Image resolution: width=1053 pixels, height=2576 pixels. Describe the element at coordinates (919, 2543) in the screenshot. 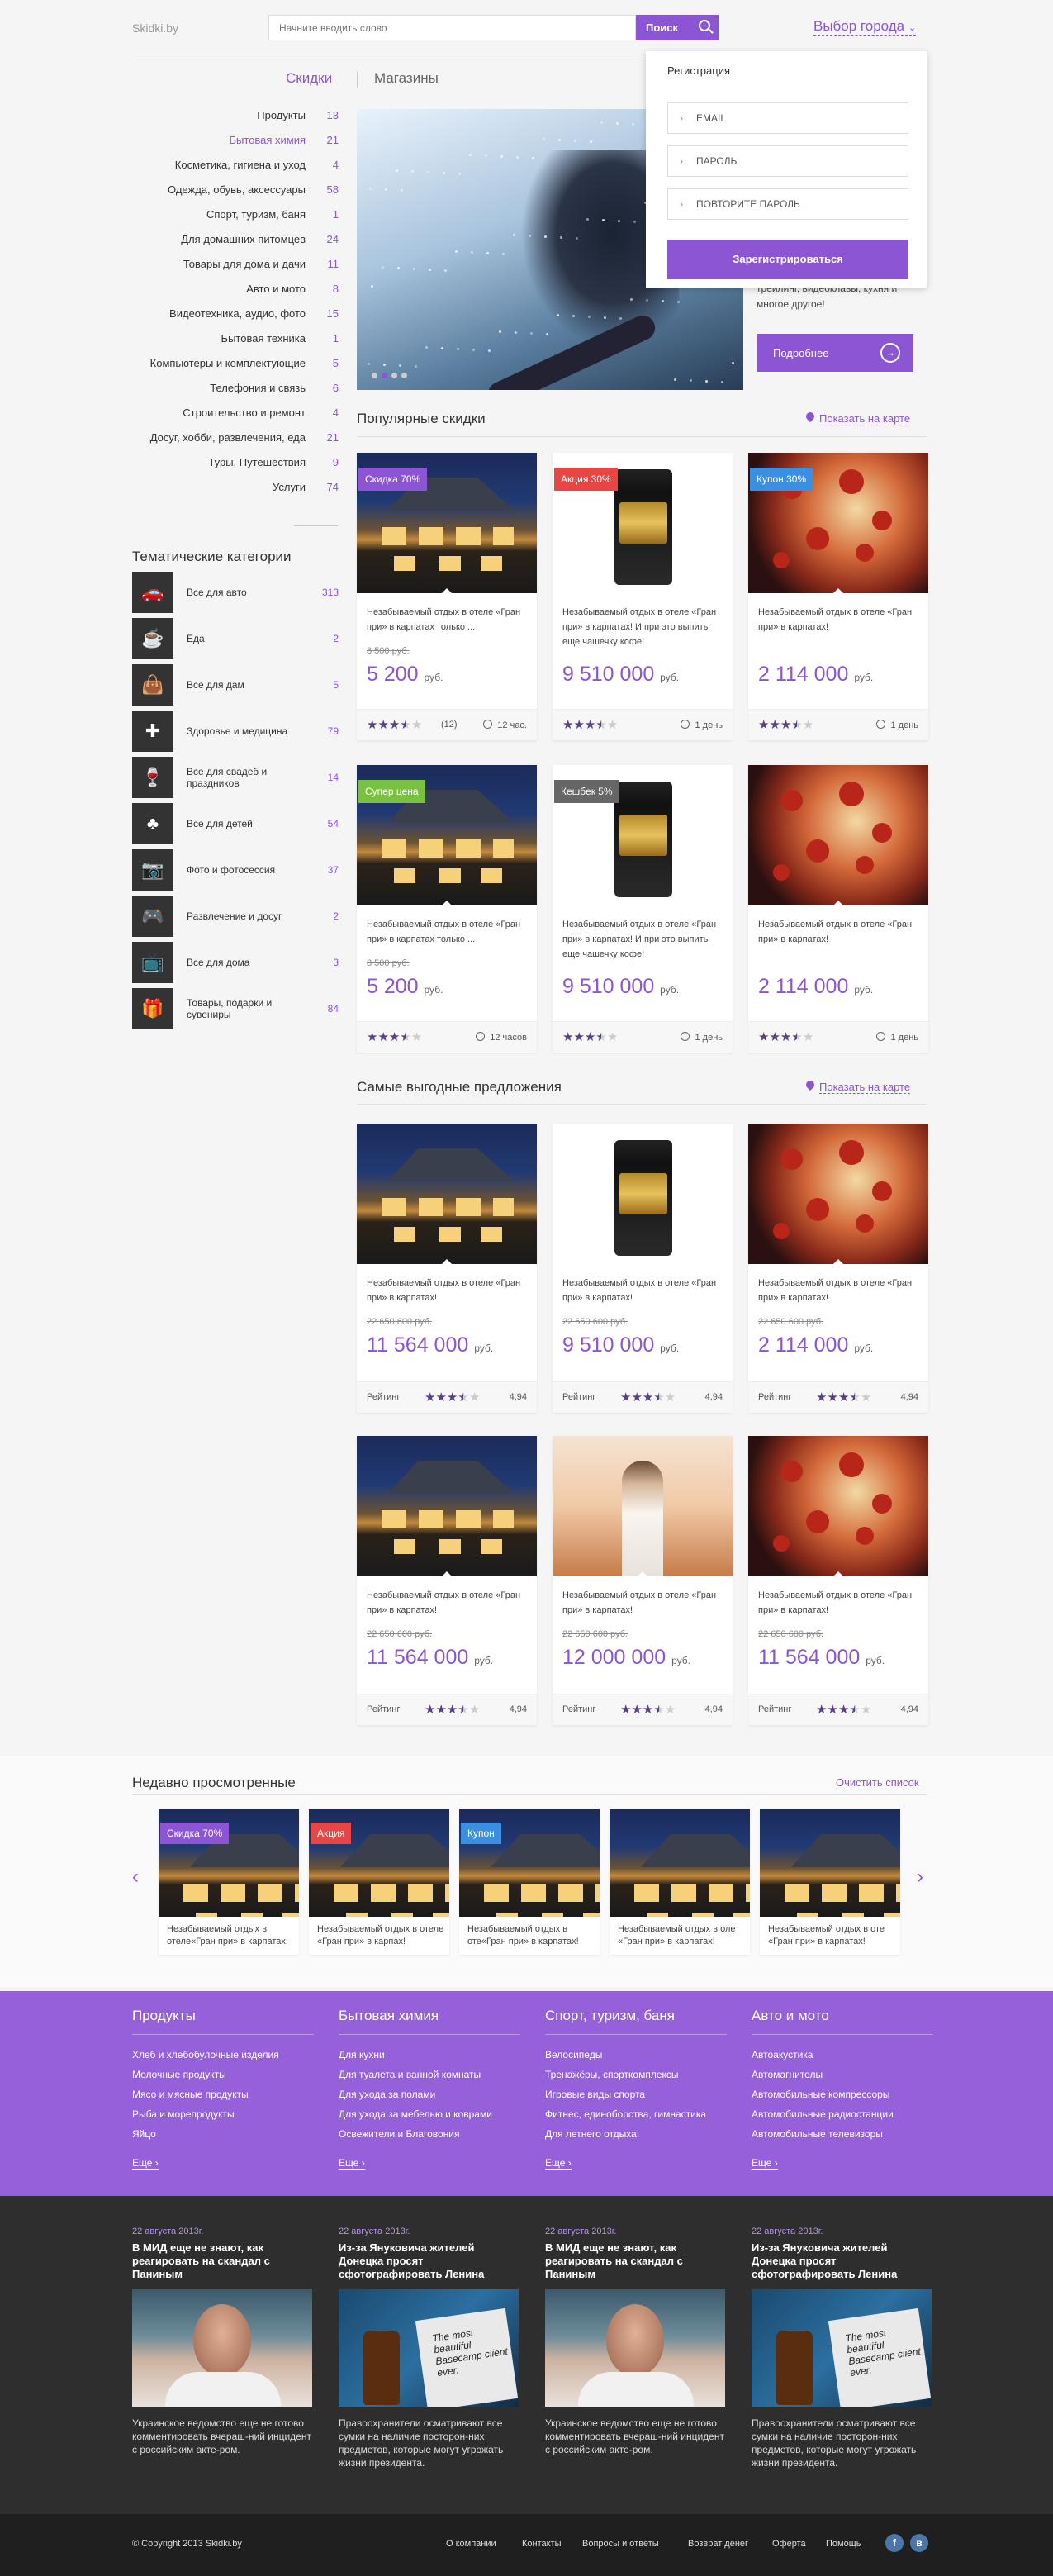

I see `vk-icon: в` at that location.